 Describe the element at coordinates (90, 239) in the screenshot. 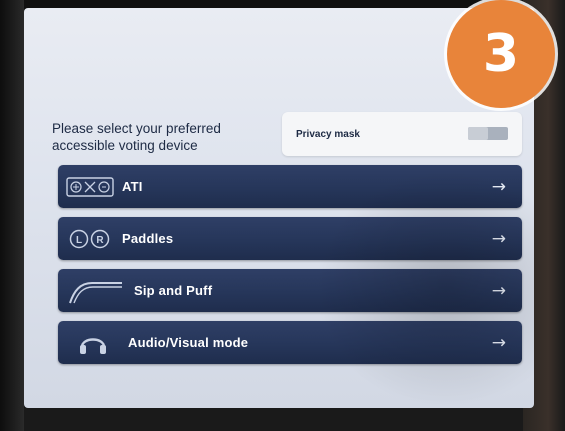

I see `paddles-icon: L R` at that location.